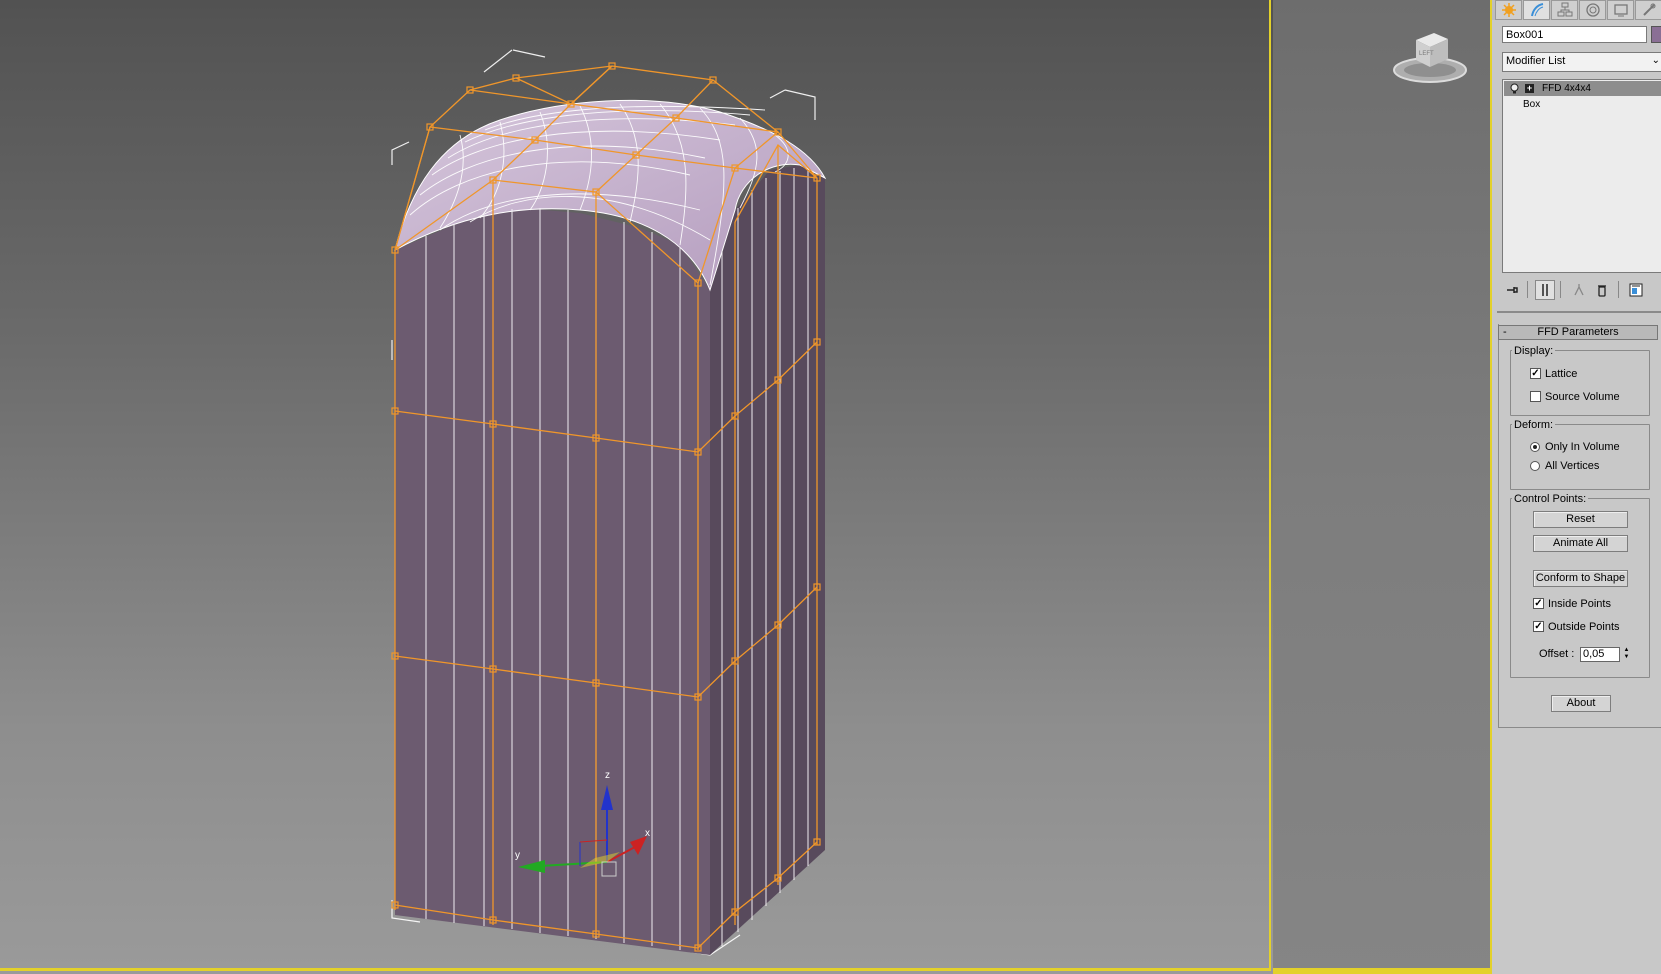  What do you see at coordinates (1382, 487) in the screenshot?
I see `secondary-viewport` at bounding box center [1382, 487].